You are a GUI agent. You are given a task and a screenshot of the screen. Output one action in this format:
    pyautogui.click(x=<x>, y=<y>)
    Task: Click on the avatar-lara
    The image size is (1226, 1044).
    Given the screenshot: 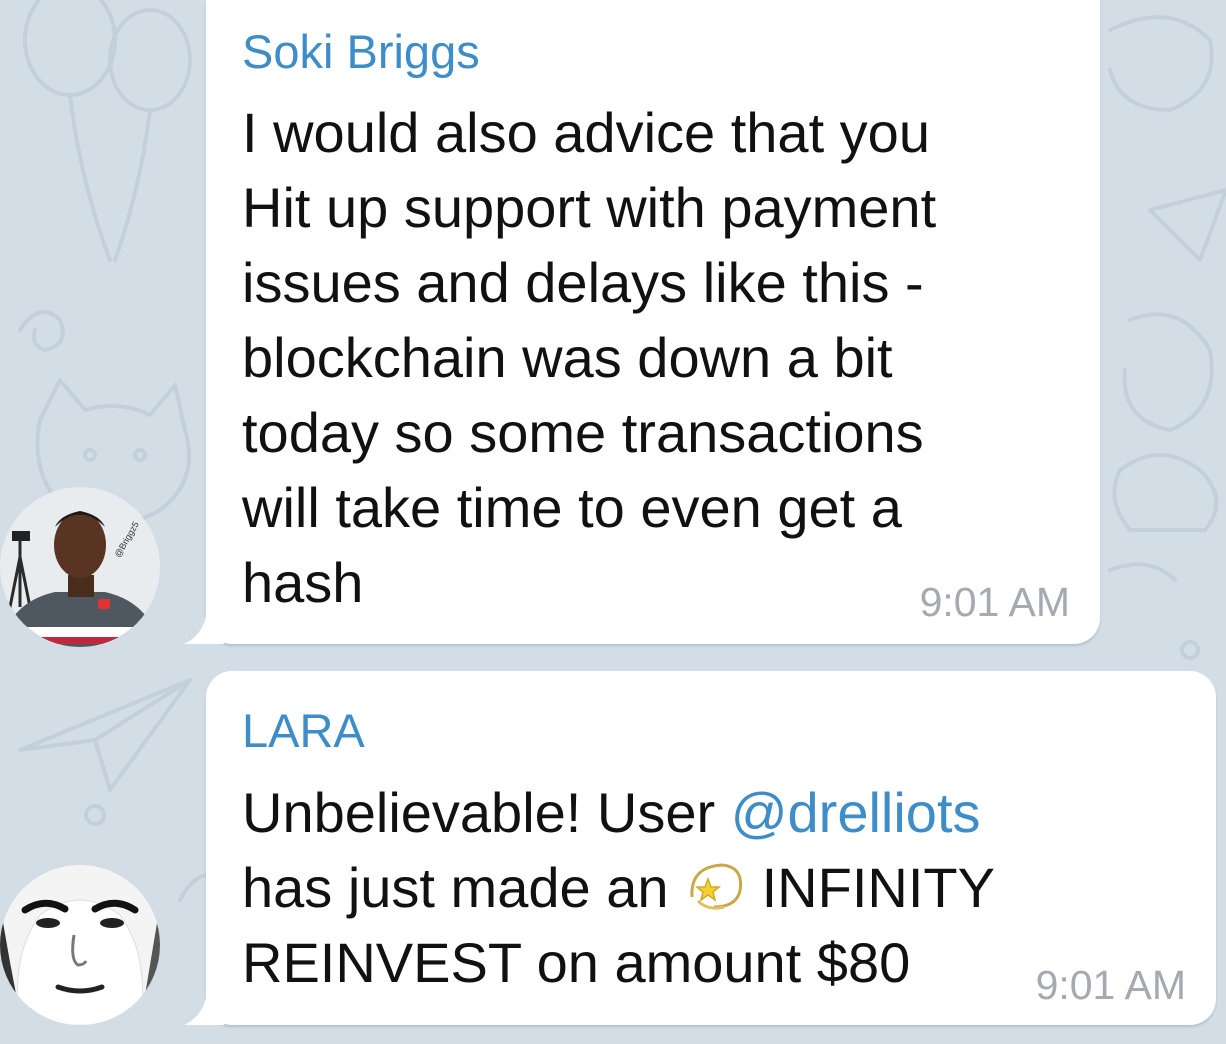 What is the action you would take?
    pyautogui.click(x=80, y=945)
    